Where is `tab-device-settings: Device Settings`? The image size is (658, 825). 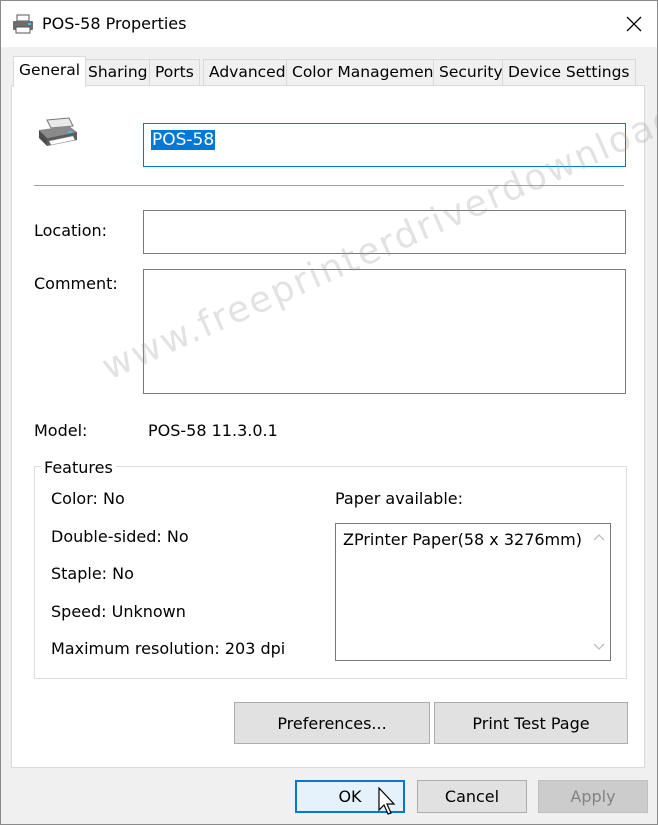 tab-device-settings: Device Settings is located at coordinates (569, 72).